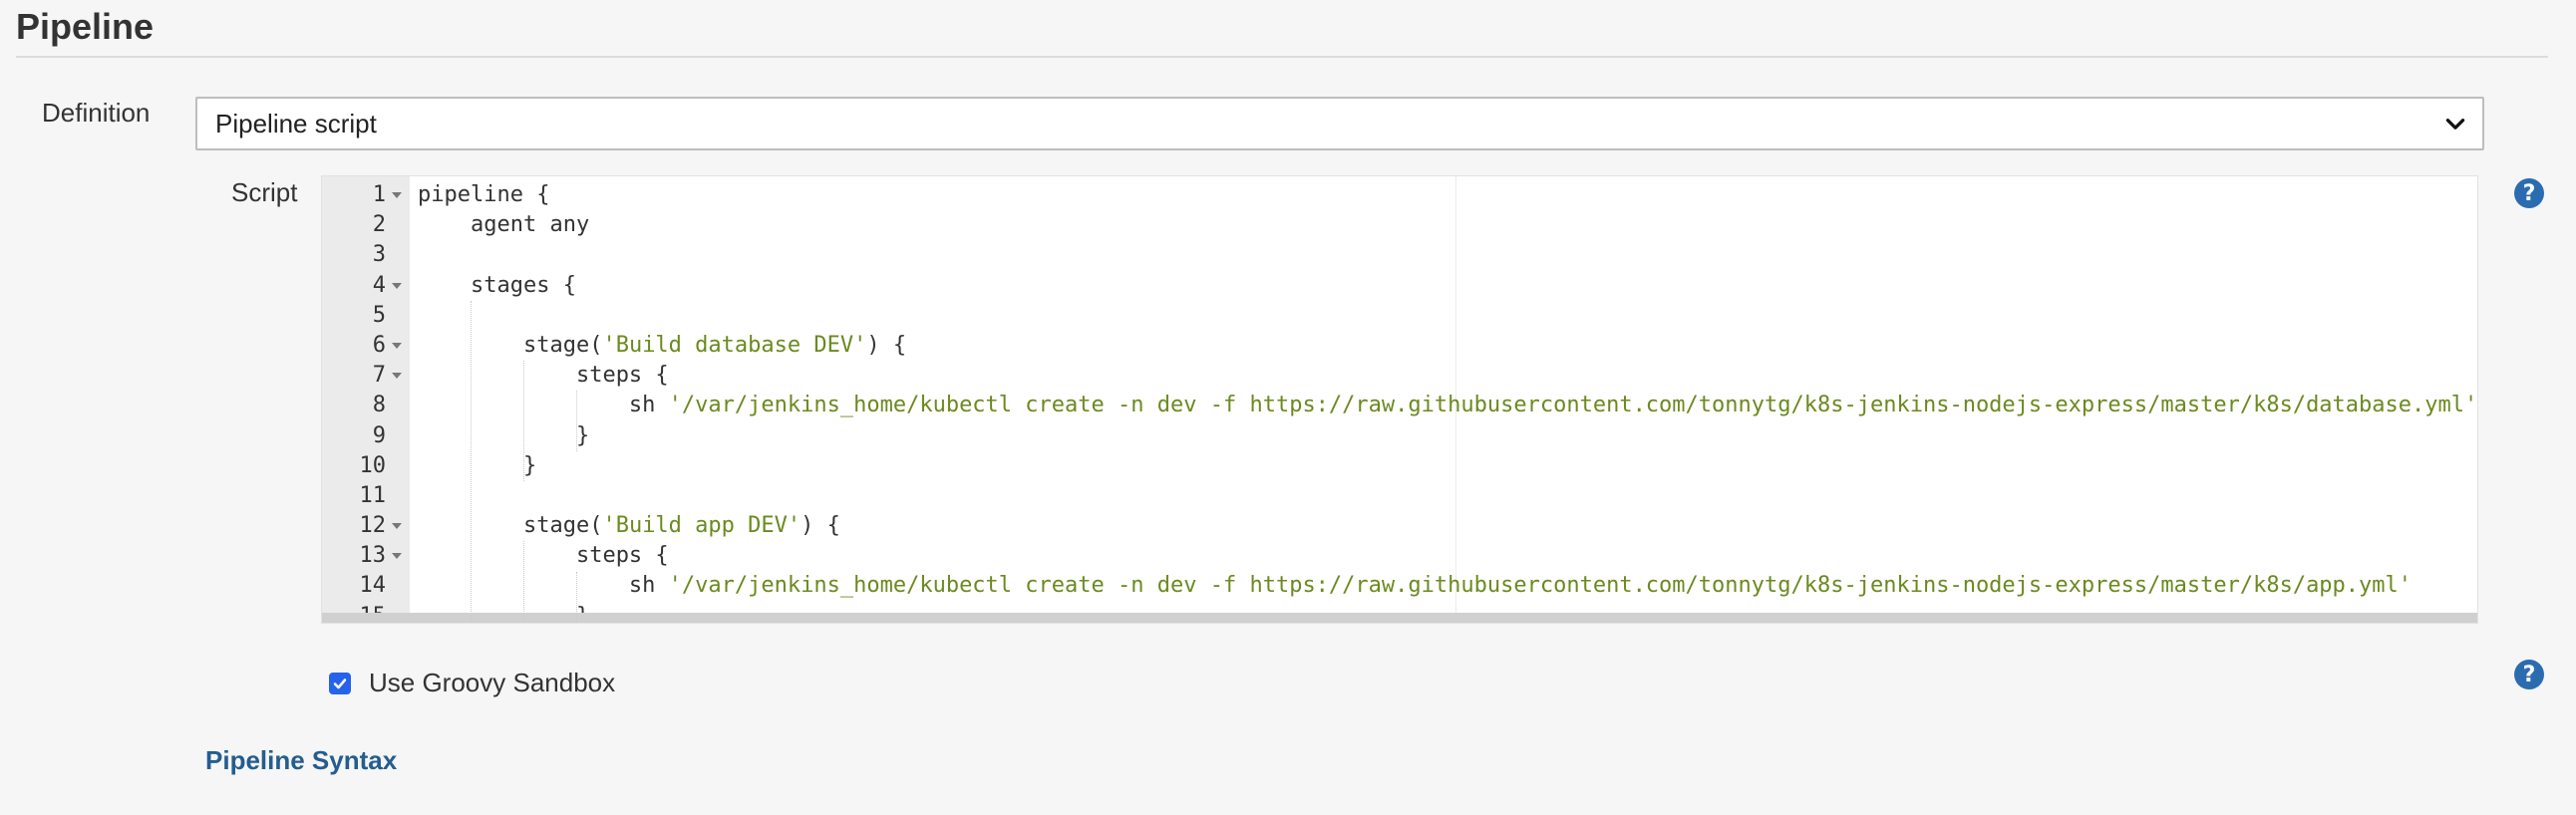 Image resolution: width=2576 pixels, height=815 pixels. I want to click on groovy-sandbox-checkbox, so click(340, 683).